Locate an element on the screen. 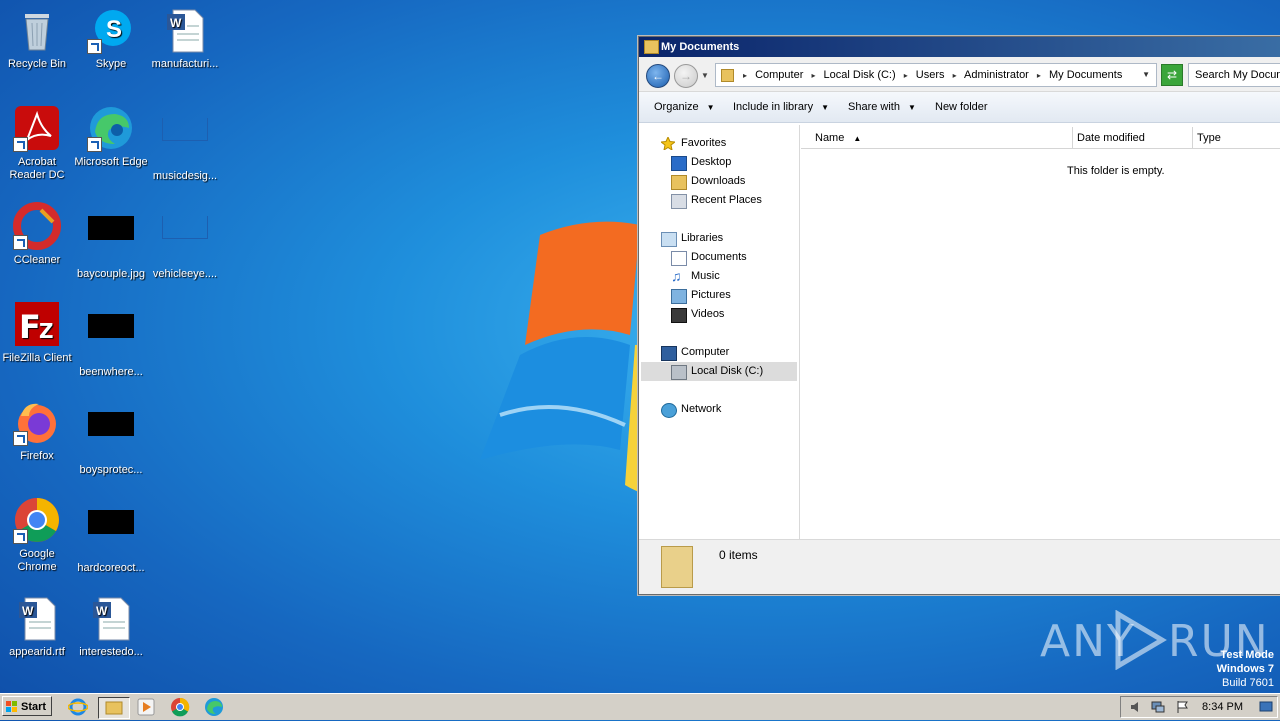  desktop-icon-skype: S Skype is located at coordinates (111, 38).